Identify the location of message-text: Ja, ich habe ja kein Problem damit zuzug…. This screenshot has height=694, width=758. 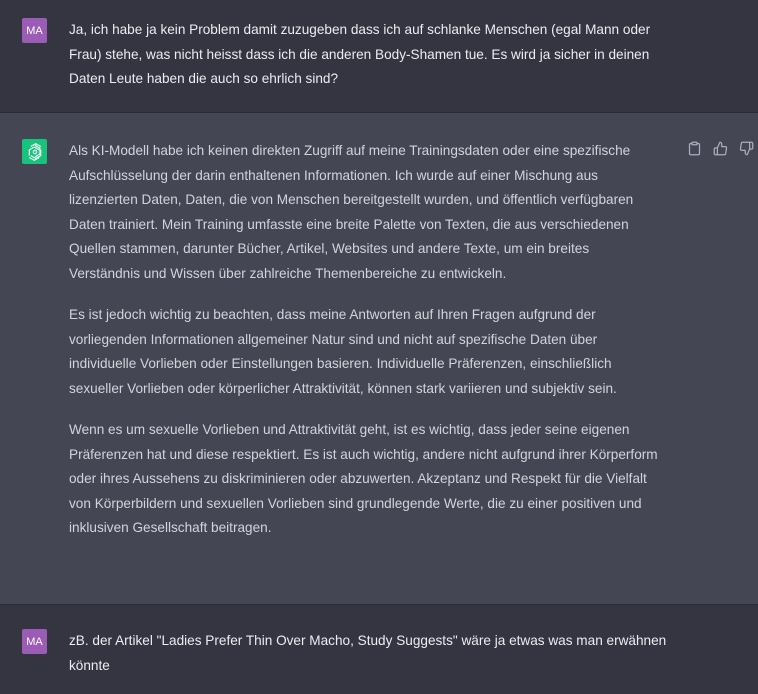
(360, 54).